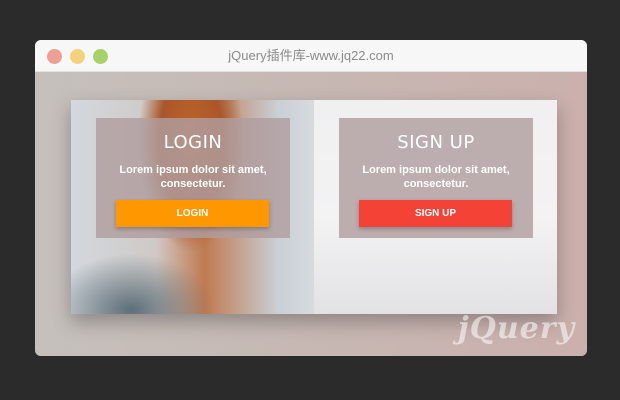  What do you see at coordinates (192, 213) in the screenshot?
I see `login-button: LOGIN` at bounding box center [192, 213].